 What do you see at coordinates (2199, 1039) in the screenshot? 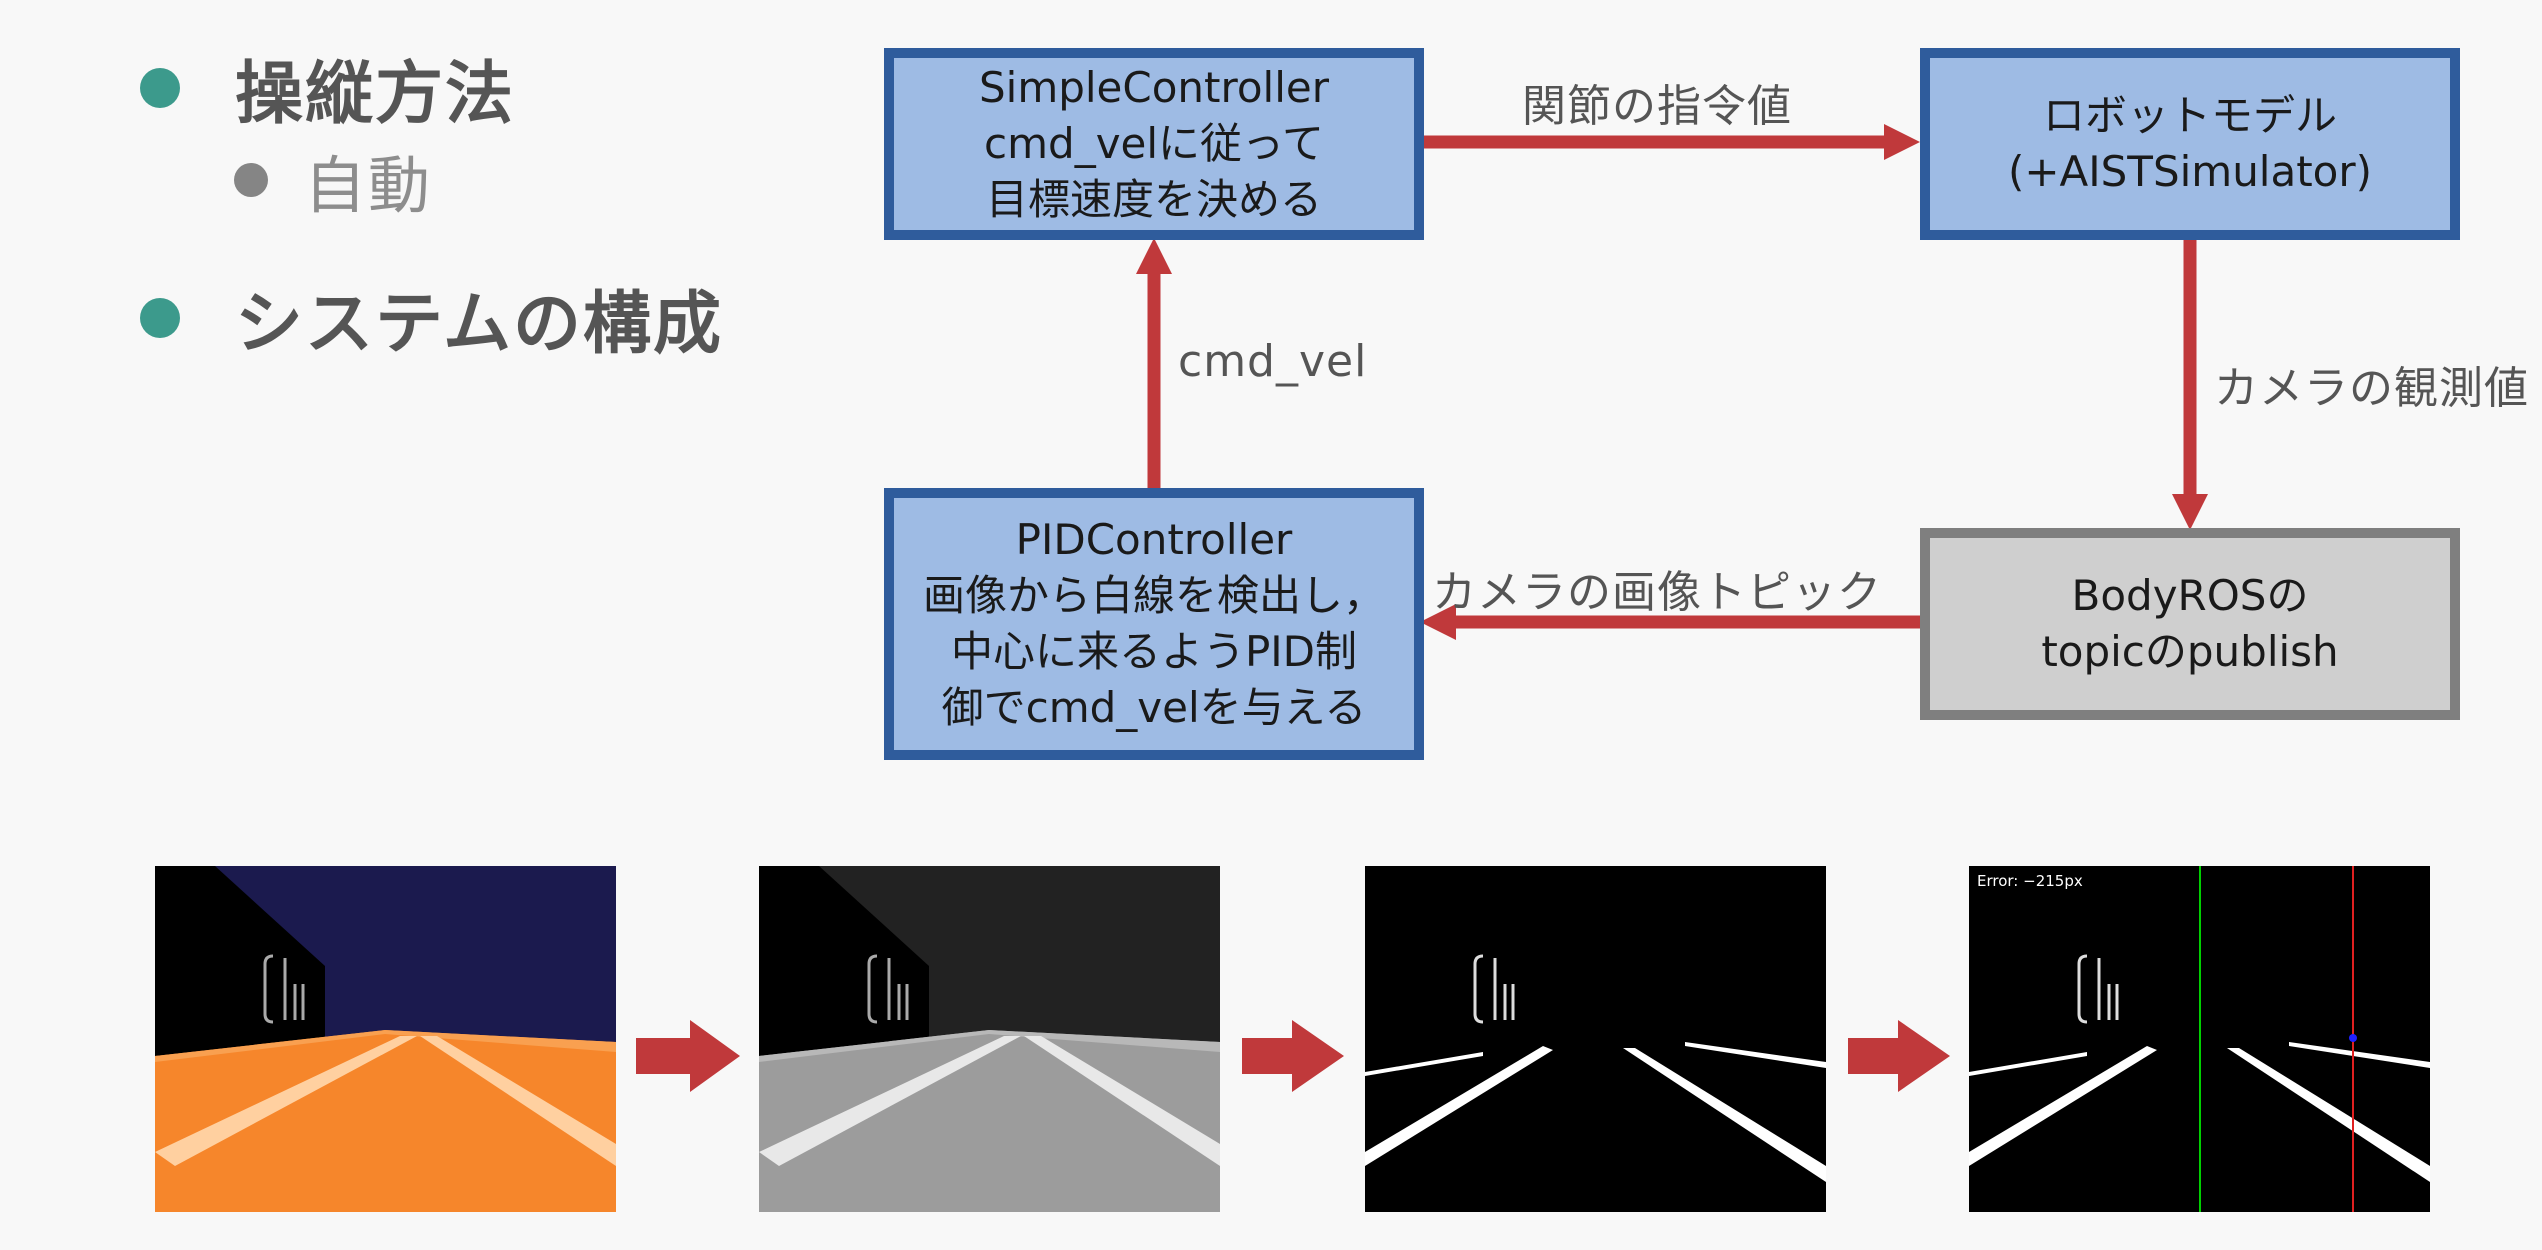
I see `lane-error-image: Error: −215px` at bounding box center [2199, 1039].